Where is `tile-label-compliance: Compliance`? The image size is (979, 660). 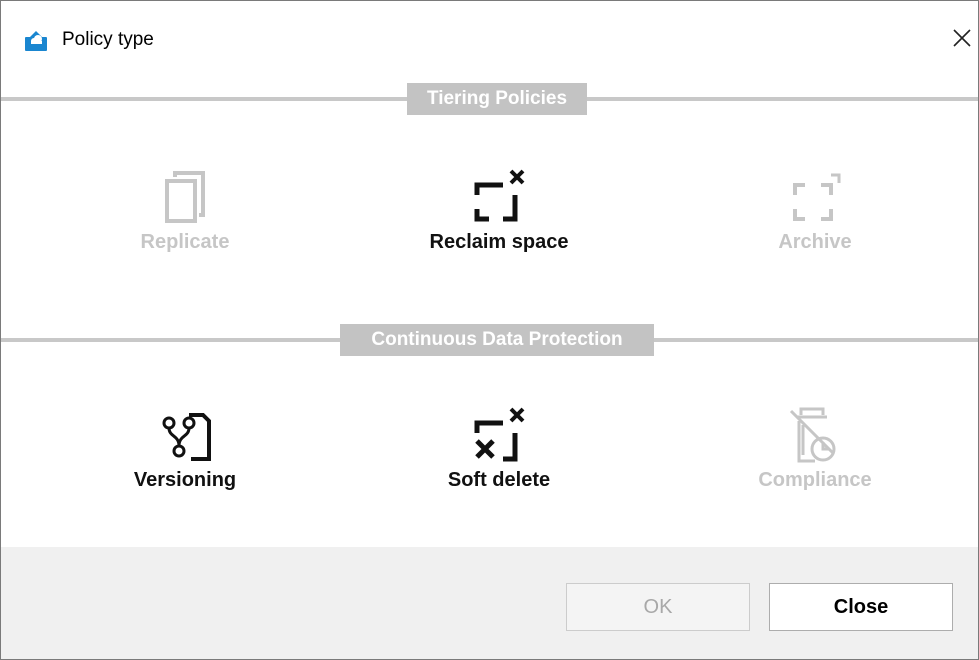
tile-label-compliance: Compliance is located at coordinates (815, 480).